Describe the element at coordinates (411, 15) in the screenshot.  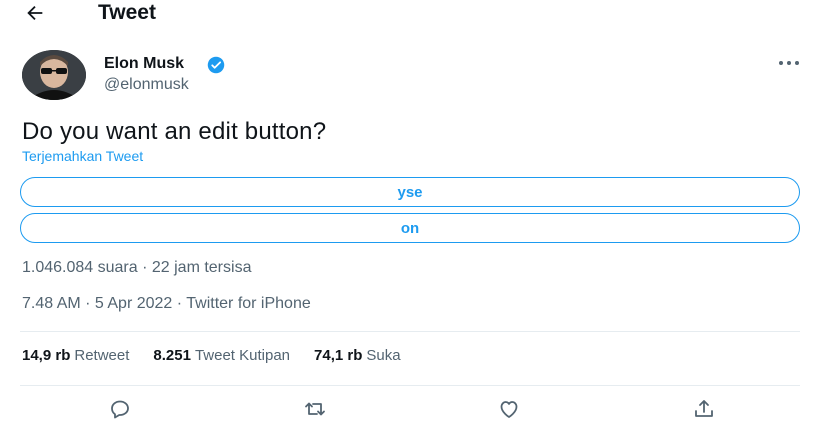
I see `header: Tweet` at that location.